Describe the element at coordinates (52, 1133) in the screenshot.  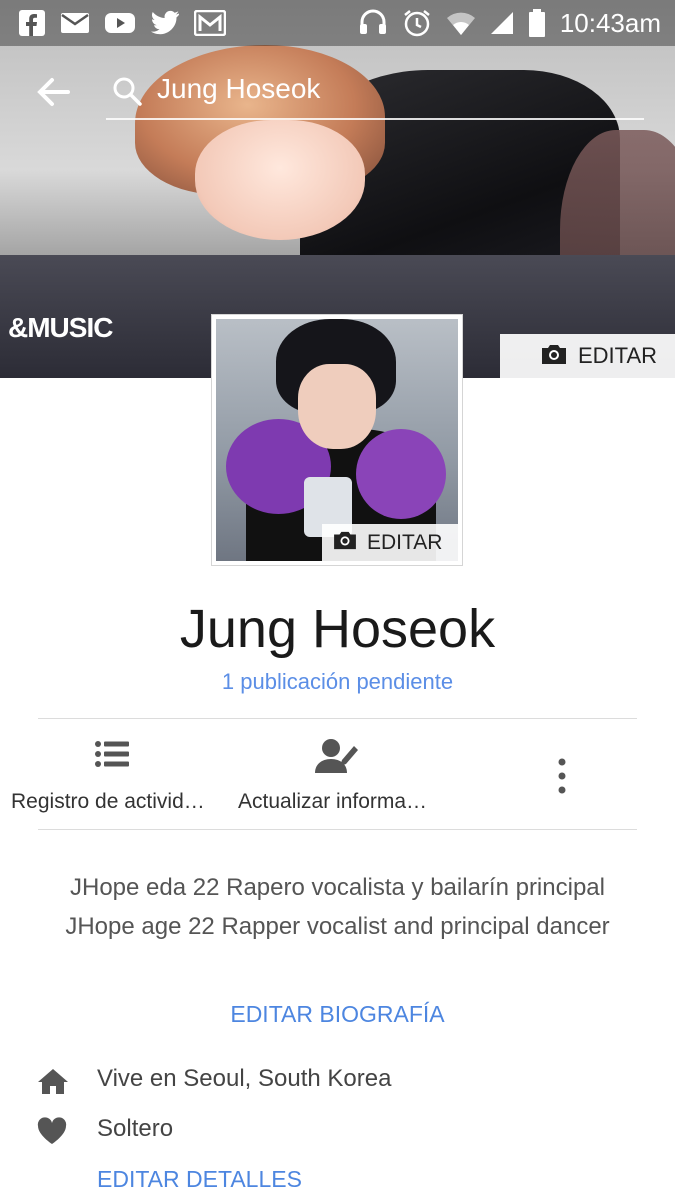
I see `heart-icon` at that location.